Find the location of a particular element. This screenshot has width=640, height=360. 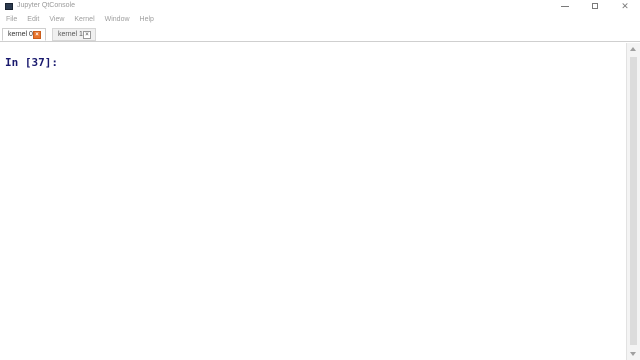

close-icon: ✕ is located at coordinates (625, 6).